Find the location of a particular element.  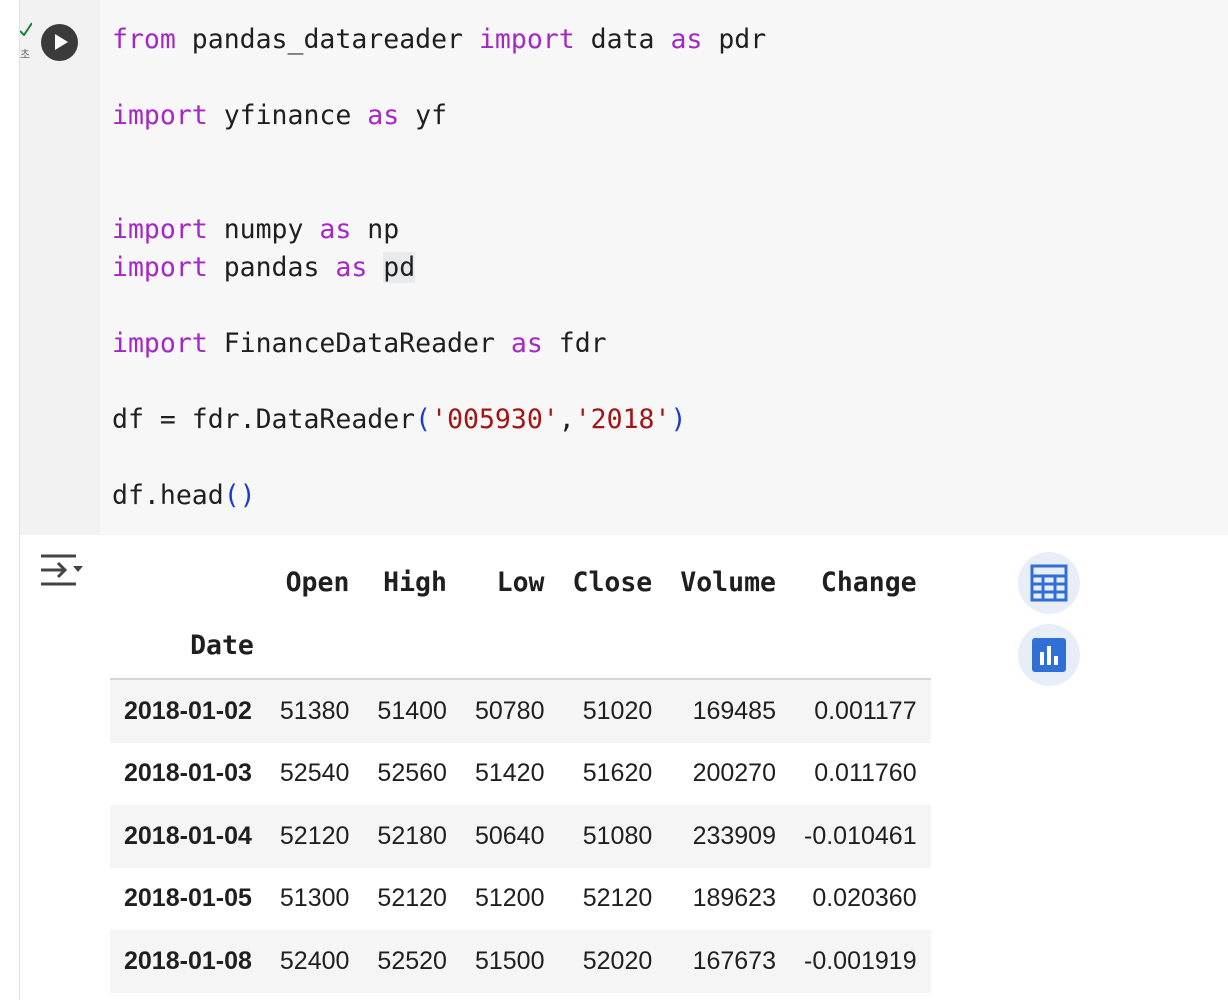

table-cell: 189623 is located at coordinates (734, 898).